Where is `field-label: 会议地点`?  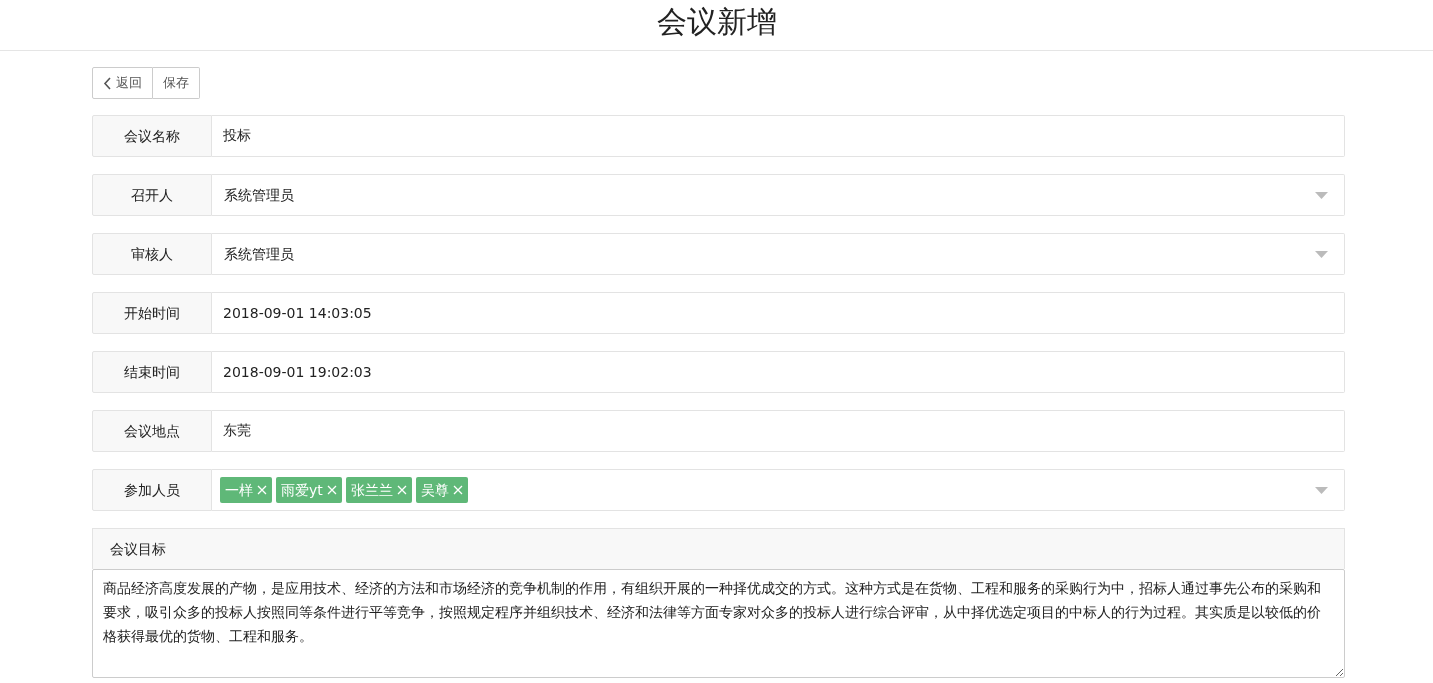 field-label: 会议地点 is located at coordinates (152, 431).